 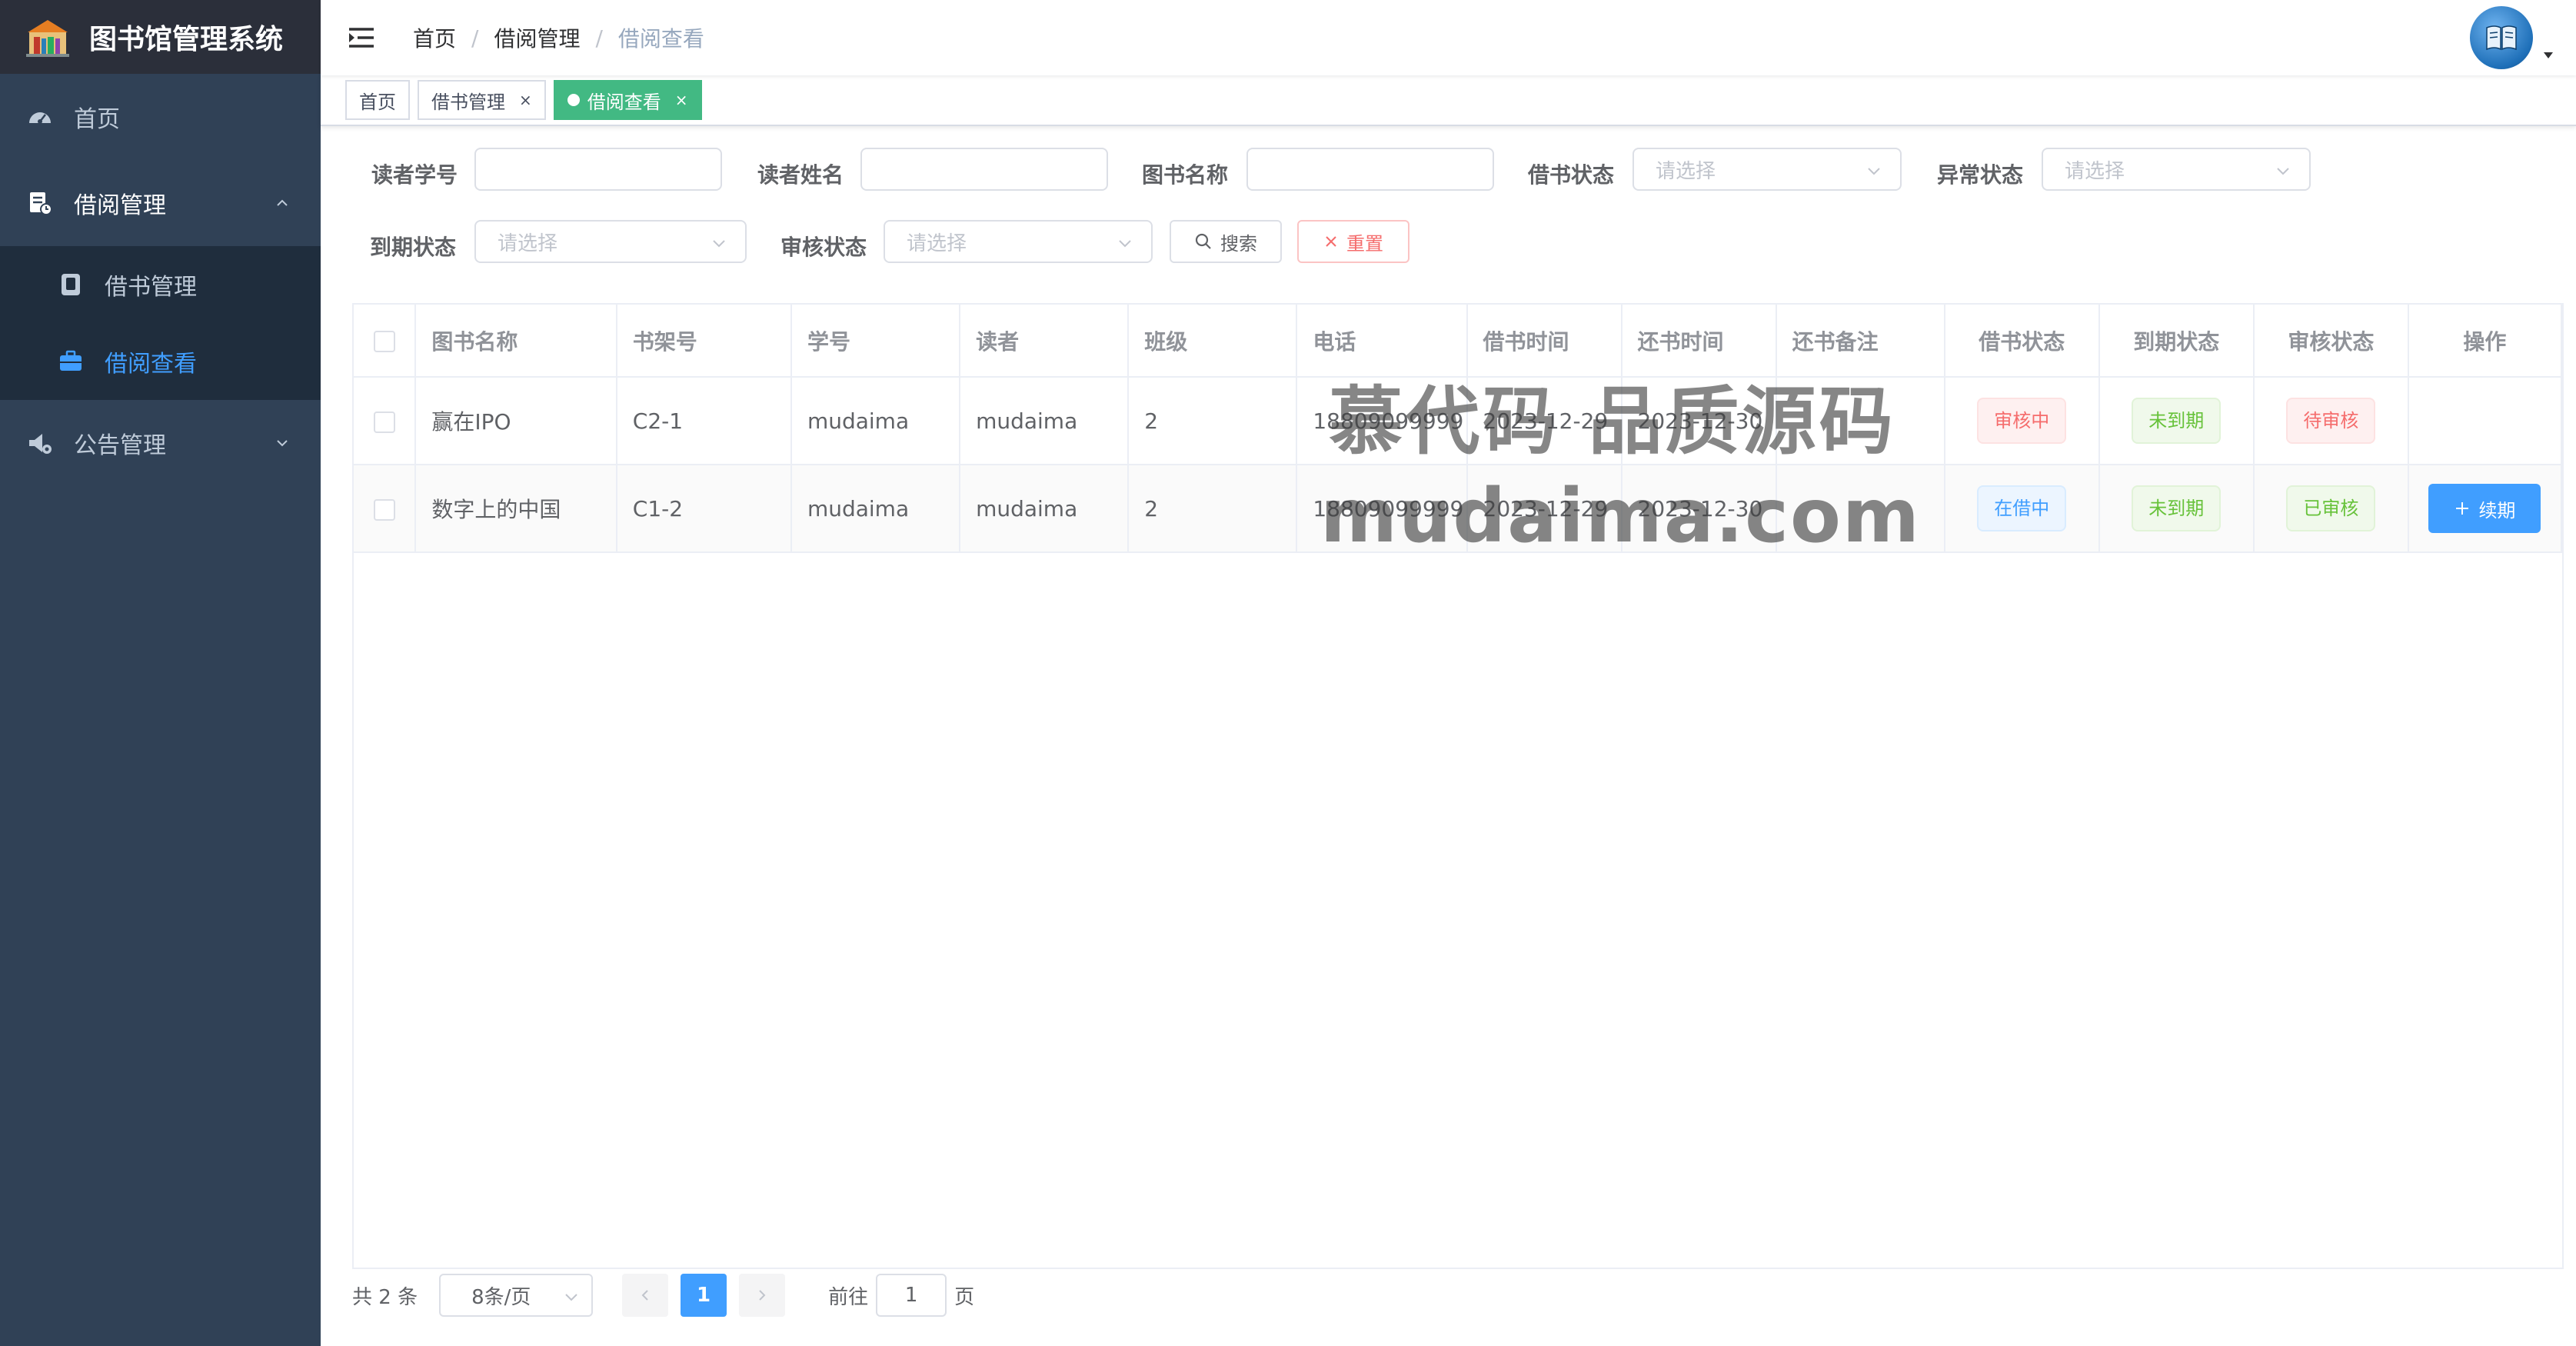 What do you see at coordinates (598, 169) in the screenshot?
I see `reader-id-input` at bounding box center [598, 169].